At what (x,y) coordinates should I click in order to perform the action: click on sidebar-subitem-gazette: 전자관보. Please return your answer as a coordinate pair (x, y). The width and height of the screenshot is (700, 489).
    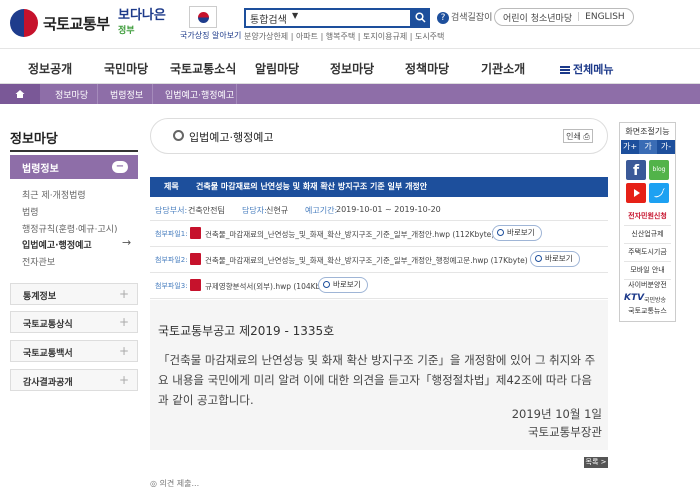
    Looking at the image, I should click on (38, 261).